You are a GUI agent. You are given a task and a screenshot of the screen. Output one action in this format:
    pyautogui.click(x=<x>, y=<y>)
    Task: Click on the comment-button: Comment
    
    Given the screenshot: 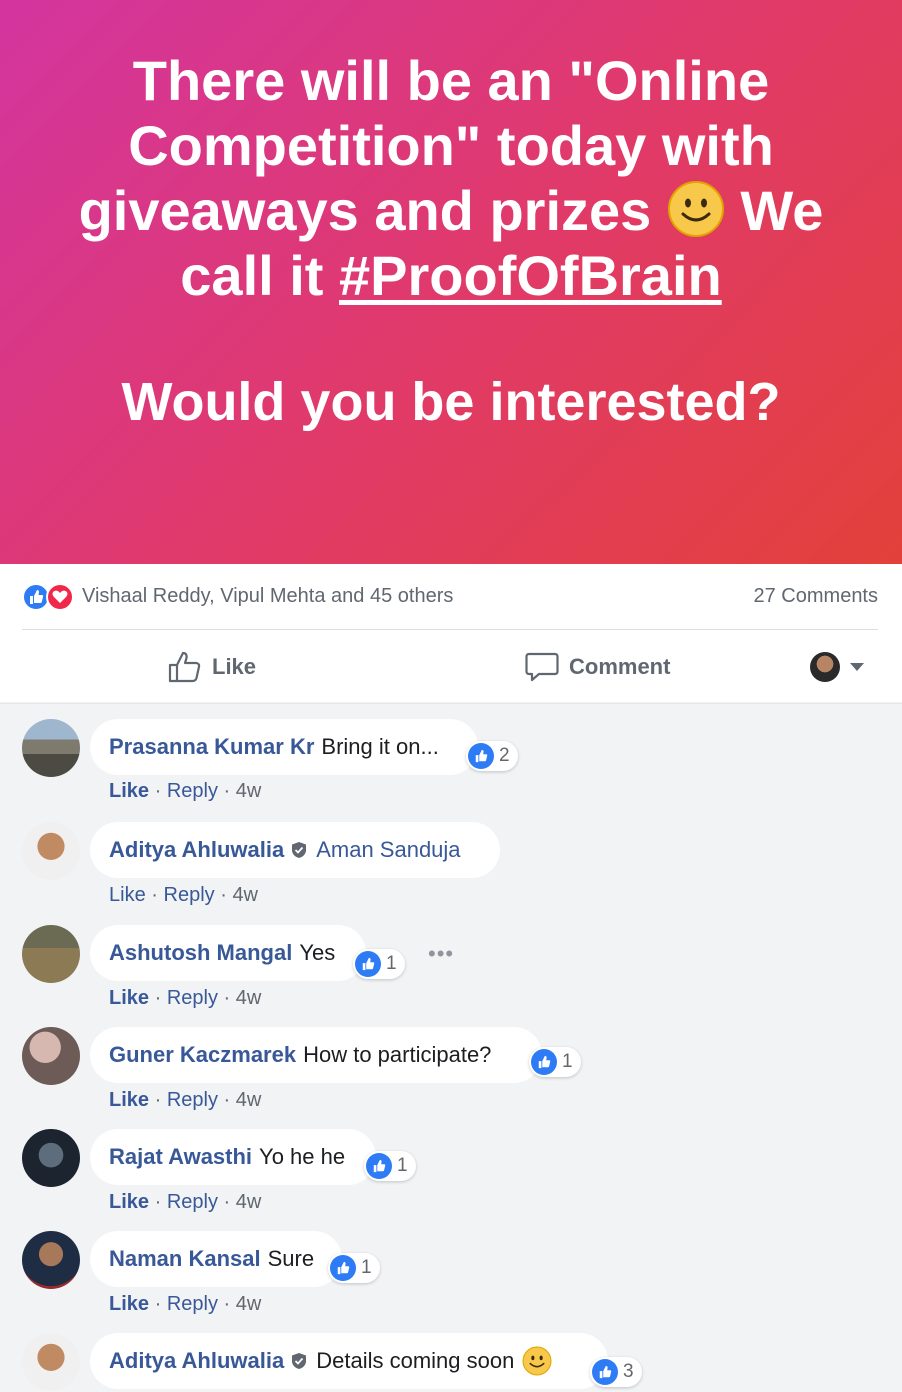 What is the action you would take?
    pyautogui.click(x=597, y=667)
    